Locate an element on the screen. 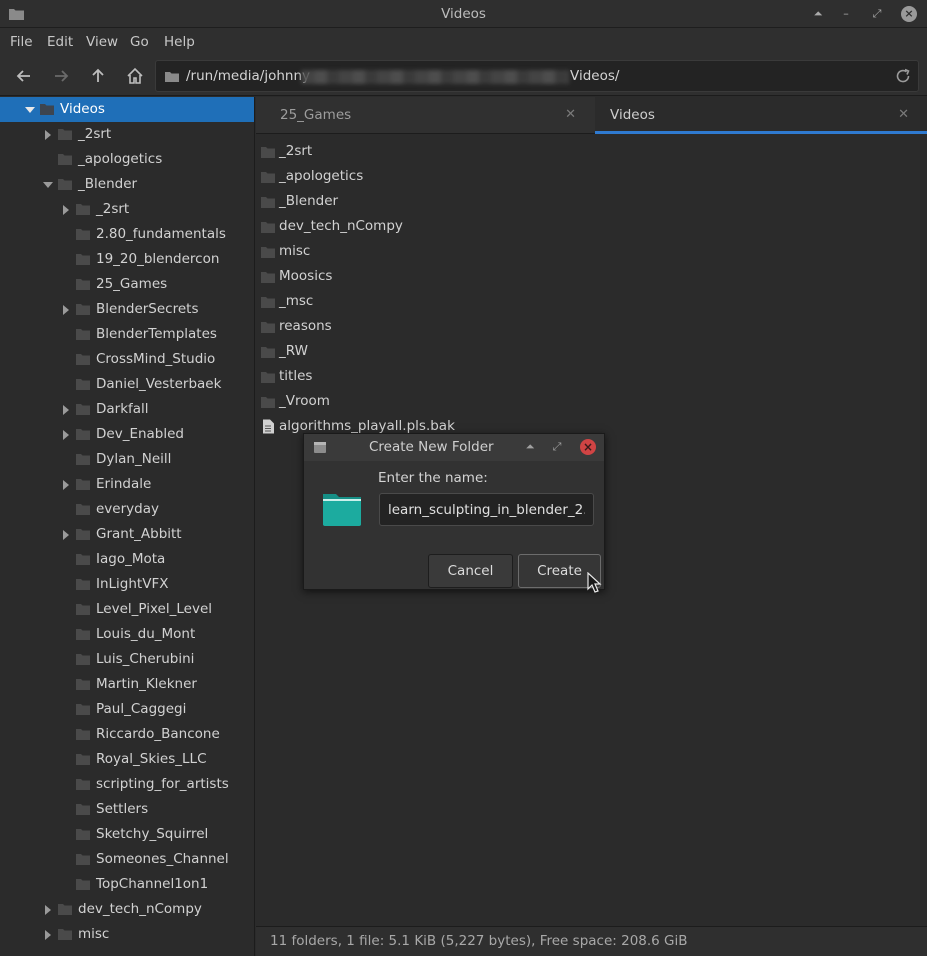  dialog-title: Create New Folder is located at coordinates (431, 447).